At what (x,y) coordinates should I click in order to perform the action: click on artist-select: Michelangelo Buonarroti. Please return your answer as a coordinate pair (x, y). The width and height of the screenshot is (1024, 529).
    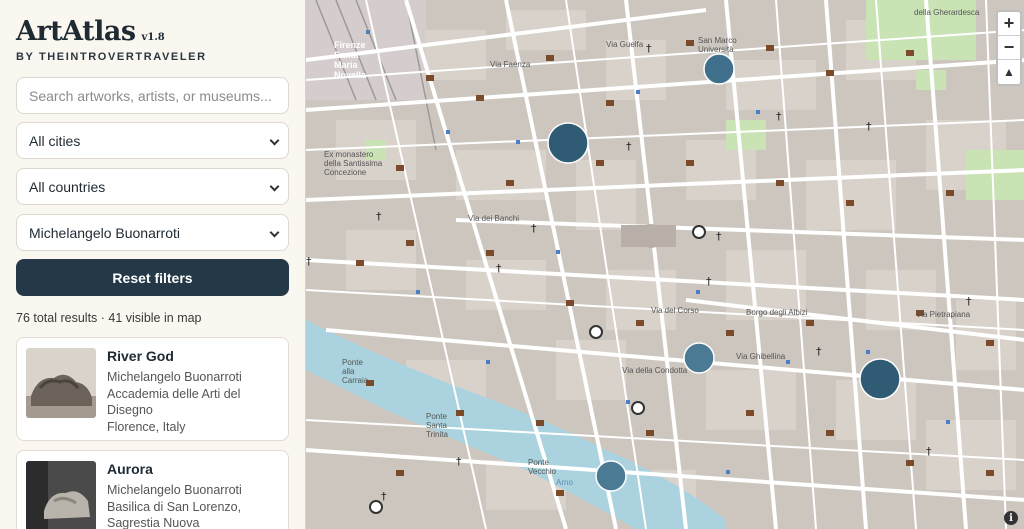
    Looking at the image, I should click on (152, 232).